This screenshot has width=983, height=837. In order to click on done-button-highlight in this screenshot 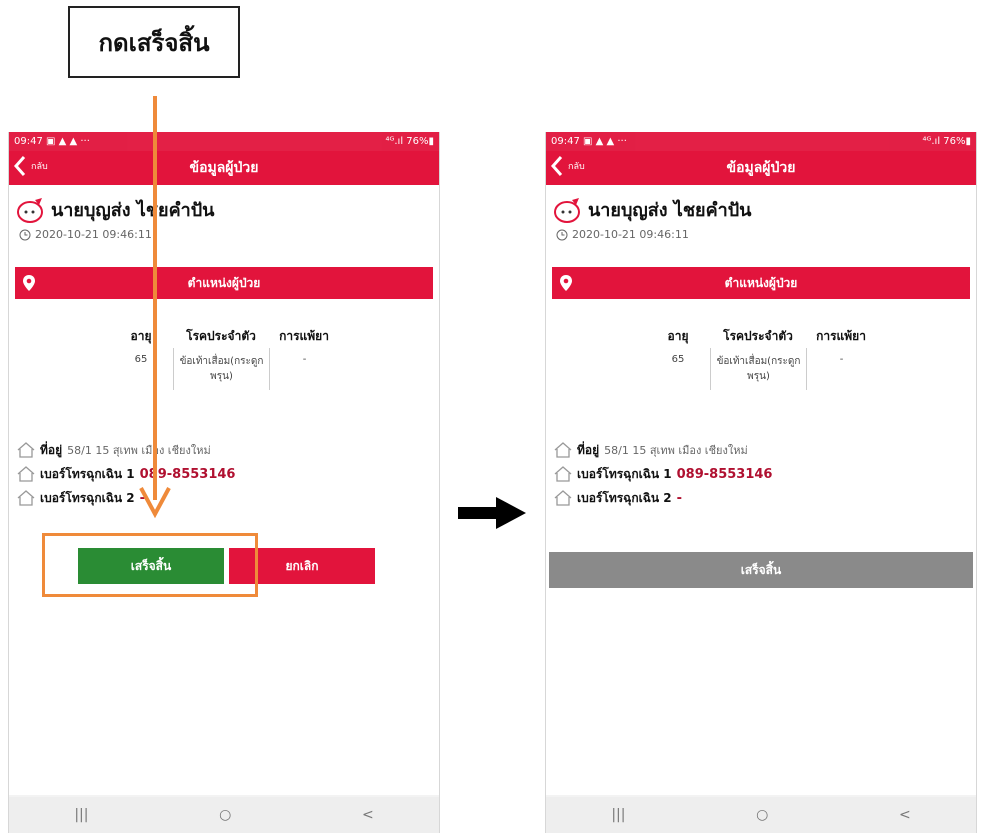, I will do `click(150, 565)`.